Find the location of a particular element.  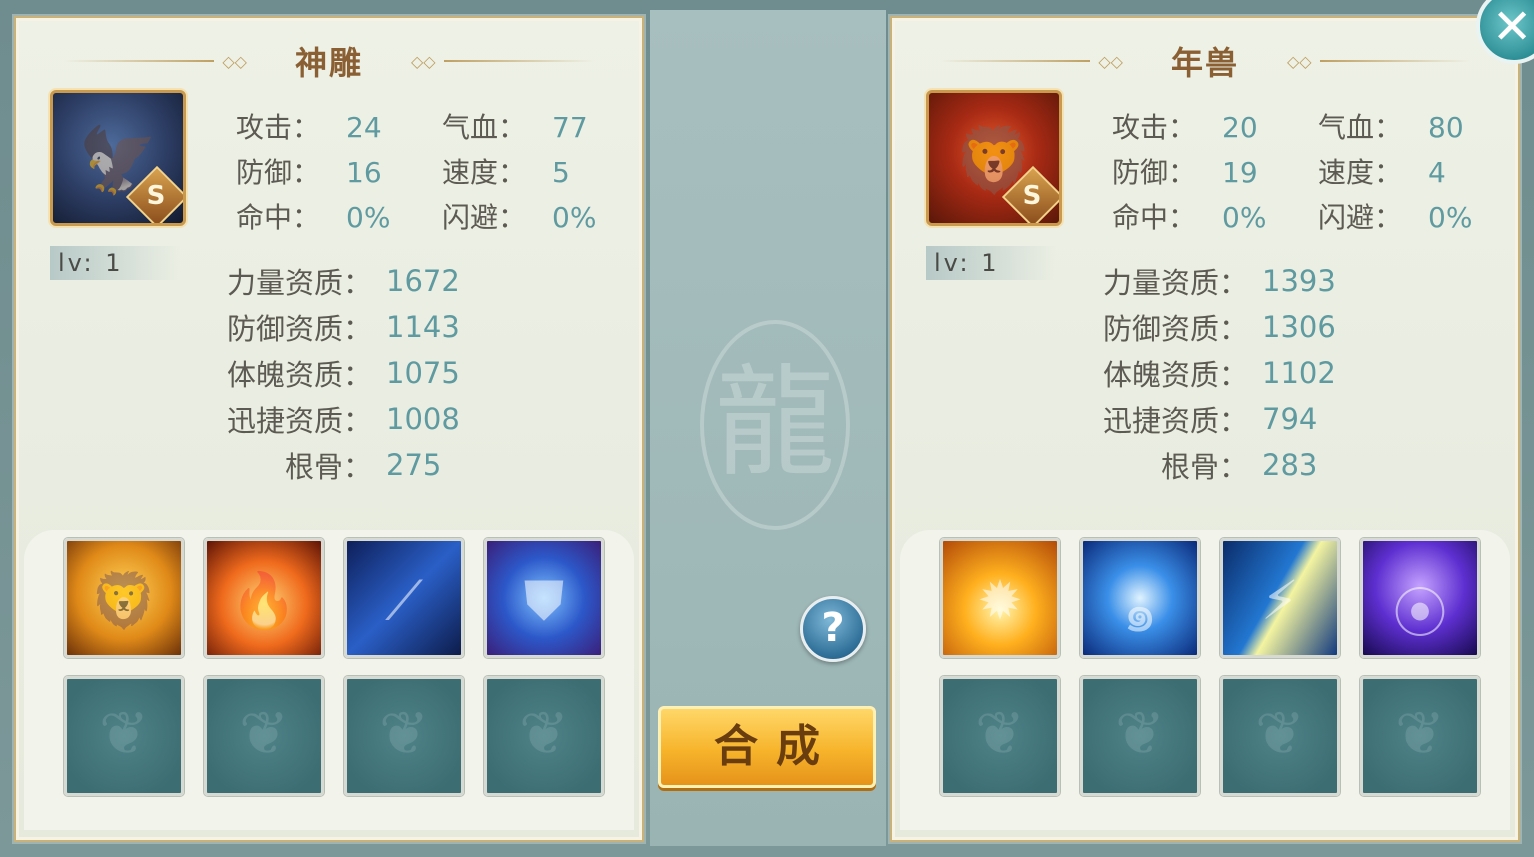

merge-button: 合成 is located at coordinates (767, 747).